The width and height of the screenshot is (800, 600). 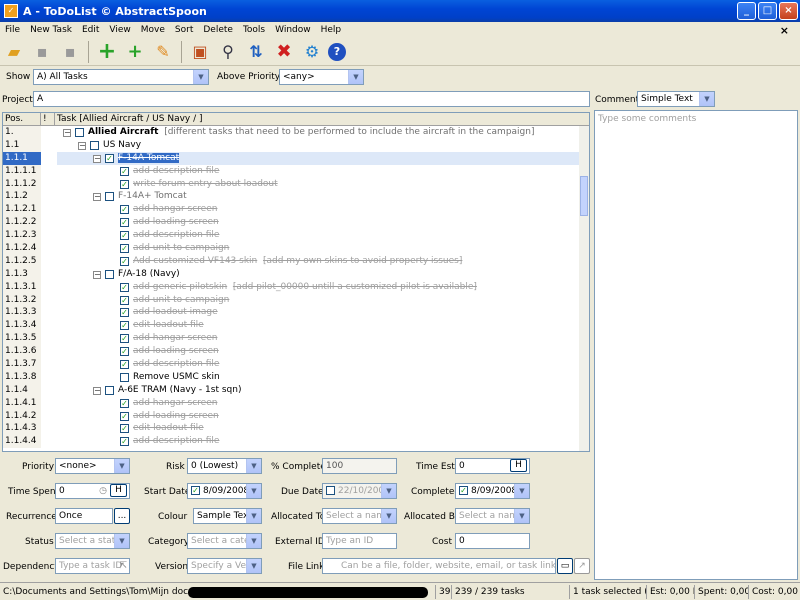 What do you see at coordinates (168, 325) in the screenshot?
I see `task-text: edit loadout file` at bounding box center [168, 325].